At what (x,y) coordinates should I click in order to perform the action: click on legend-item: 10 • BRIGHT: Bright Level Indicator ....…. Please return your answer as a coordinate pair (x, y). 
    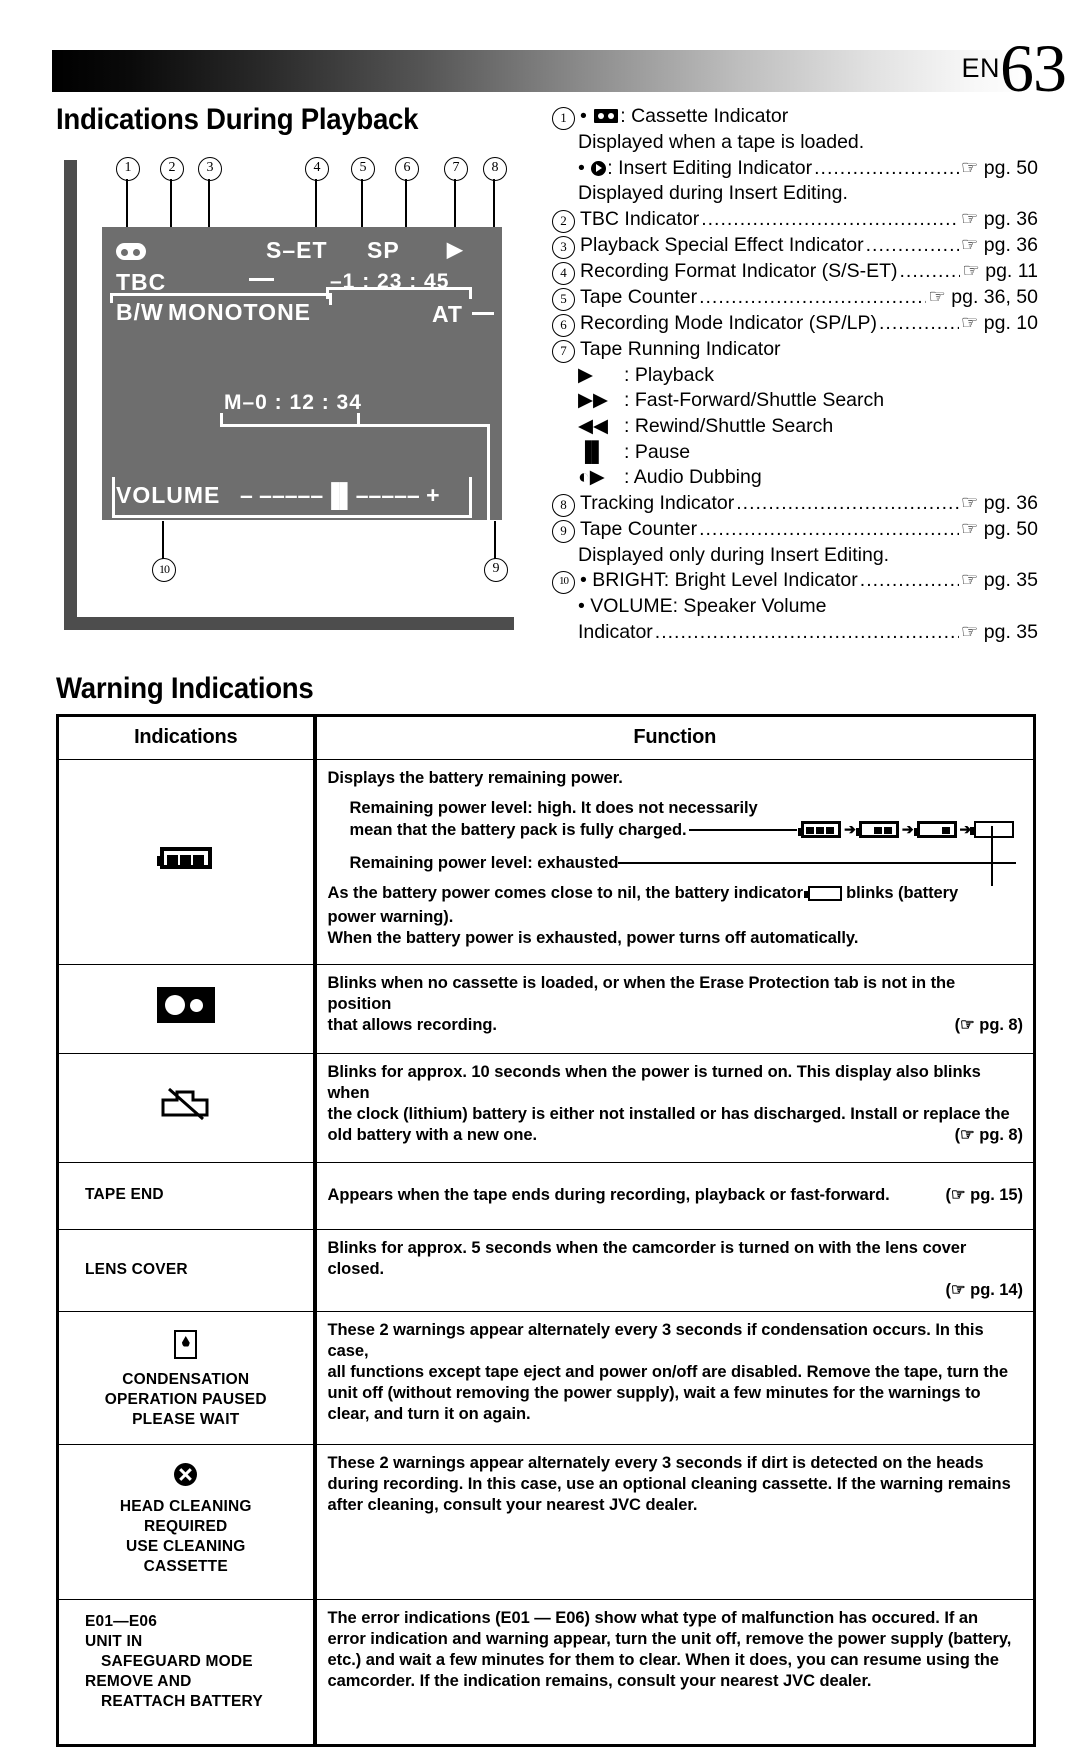
    Looking at the image, I should click on (795, 581).